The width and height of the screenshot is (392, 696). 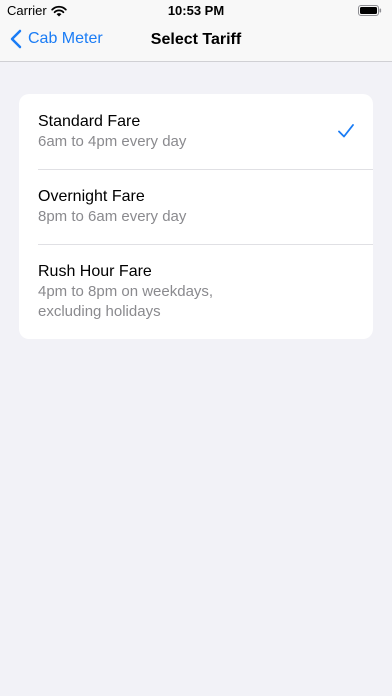 I want to click on status-bar: Carrier 10:53 PM, so click(x=196, y=11).